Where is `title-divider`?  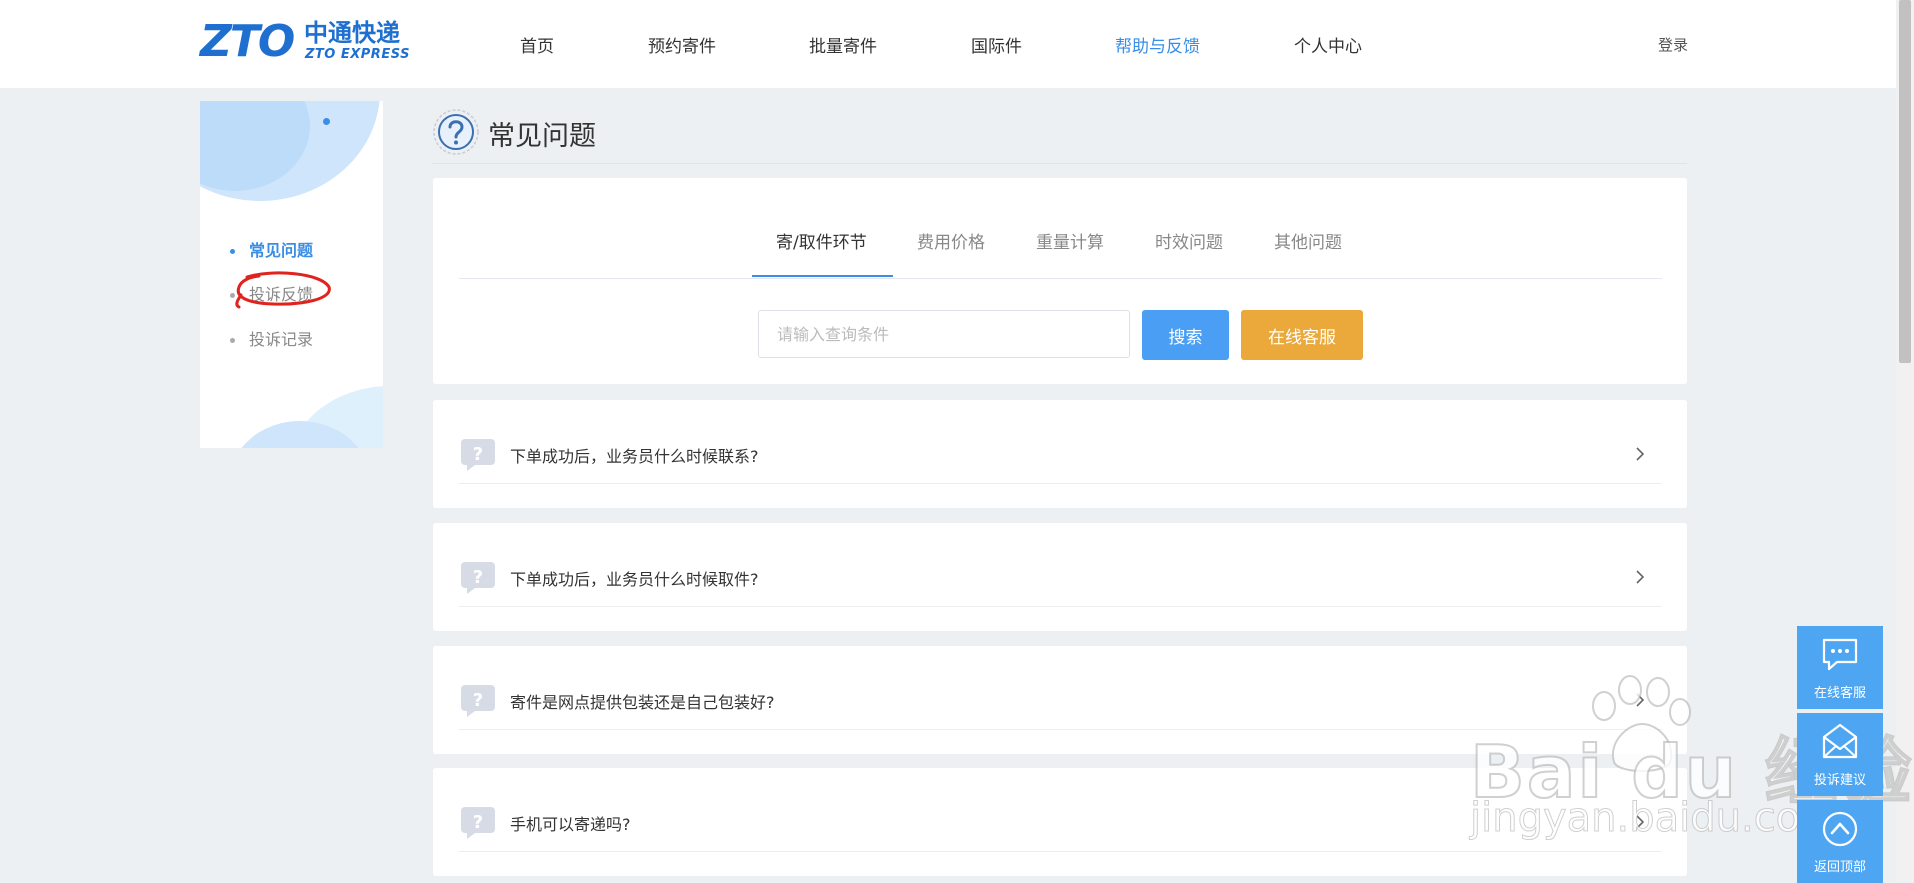
title-divider is located at coordinates (1059, 163).